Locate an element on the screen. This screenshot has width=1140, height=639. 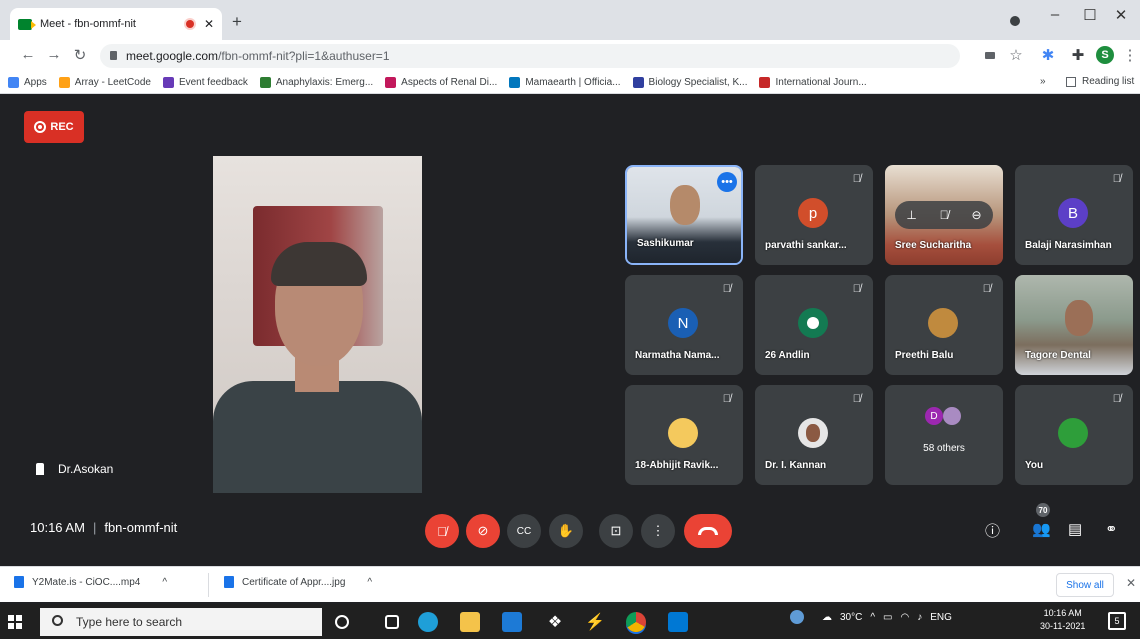
dropbox-icon: ❖ is located at coordinates (555, 622).